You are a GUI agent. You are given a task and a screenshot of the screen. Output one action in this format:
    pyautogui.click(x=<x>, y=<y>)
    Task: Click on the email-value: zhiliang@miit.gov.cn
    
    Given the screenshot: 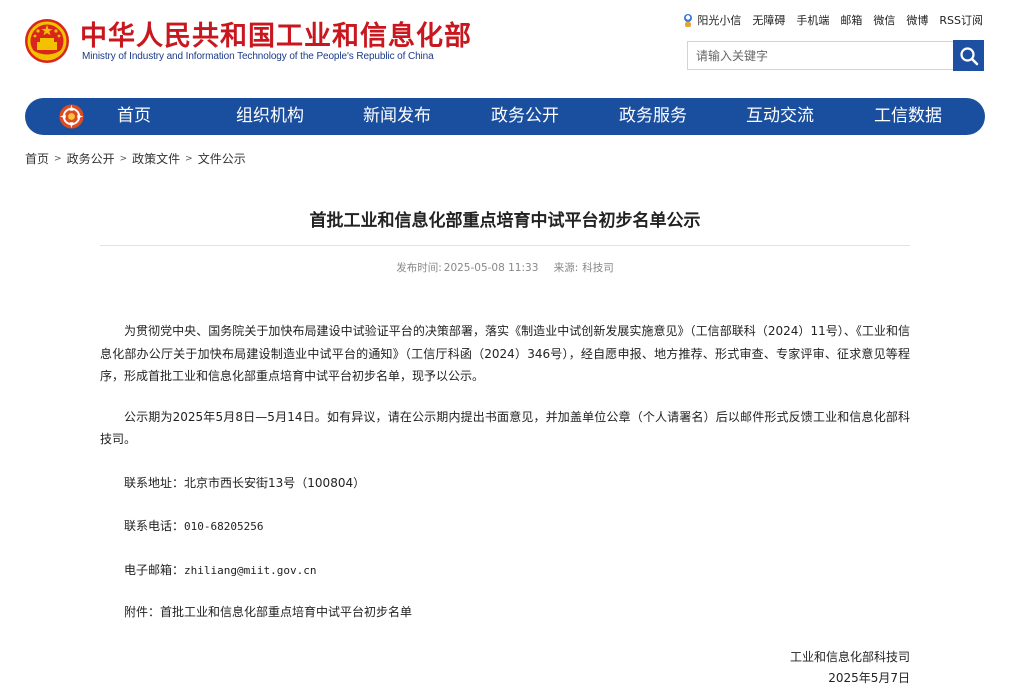 What is the action you would take?
    pyautogui.click(x=250, y=570)
    